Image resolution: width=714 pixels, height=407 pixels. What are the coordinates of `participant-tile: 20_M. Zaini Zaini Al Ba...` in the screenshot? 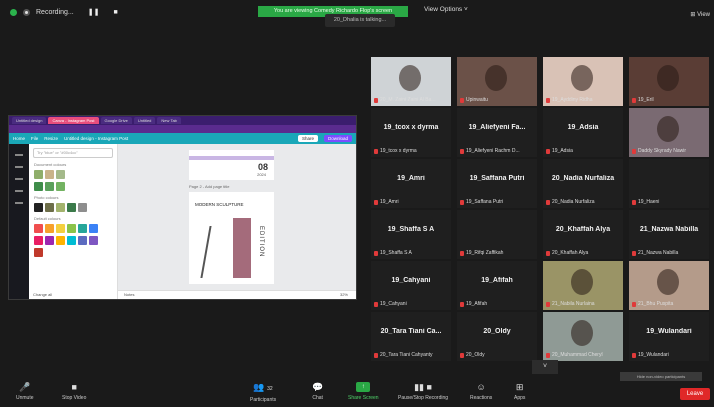 It's located at (411, 81).